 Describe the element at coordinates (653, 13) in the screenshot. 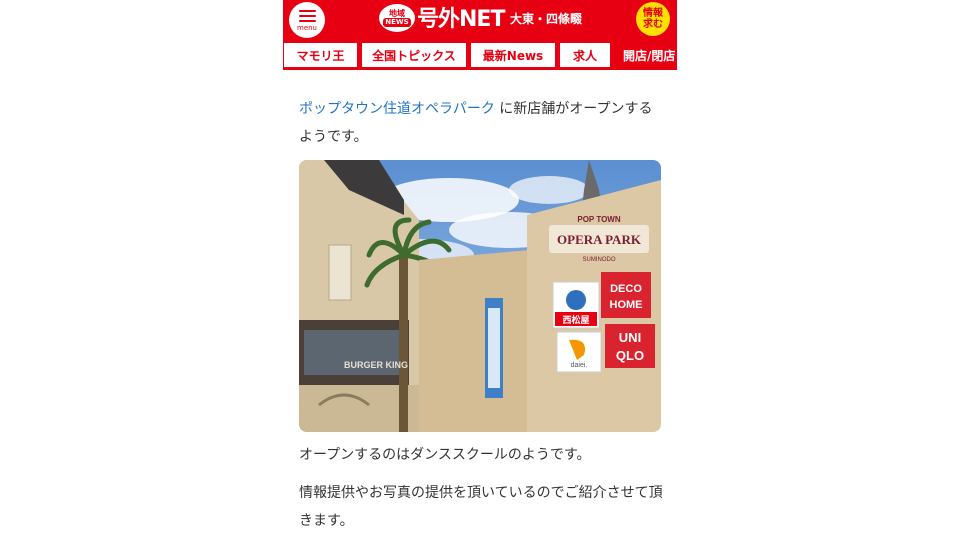

I see `info-line1: 情報` at that location.